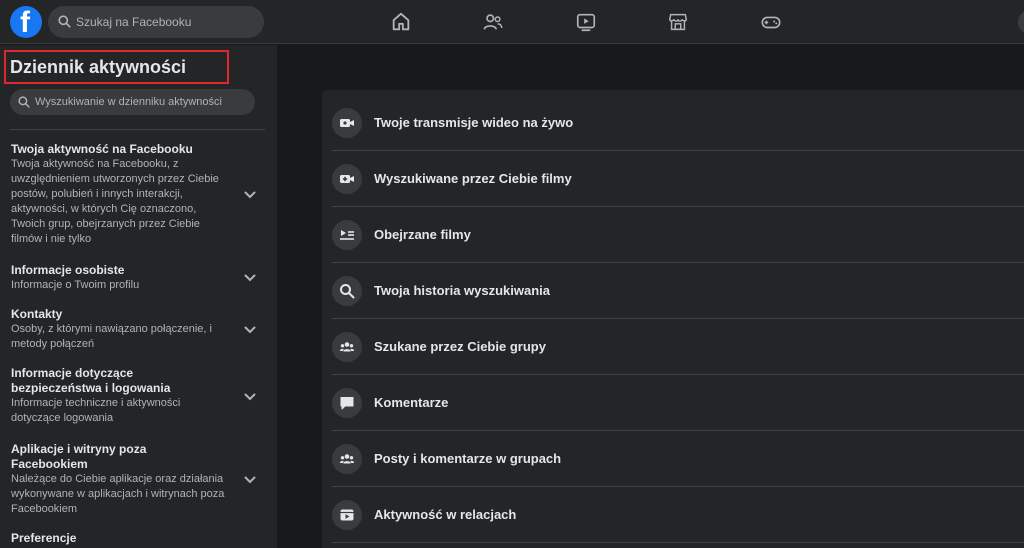 The height and width of the screenshot is (548, 1024). I want to click on sidebar-item-desc-line: filmów i nie tylko, so click(51, 239).